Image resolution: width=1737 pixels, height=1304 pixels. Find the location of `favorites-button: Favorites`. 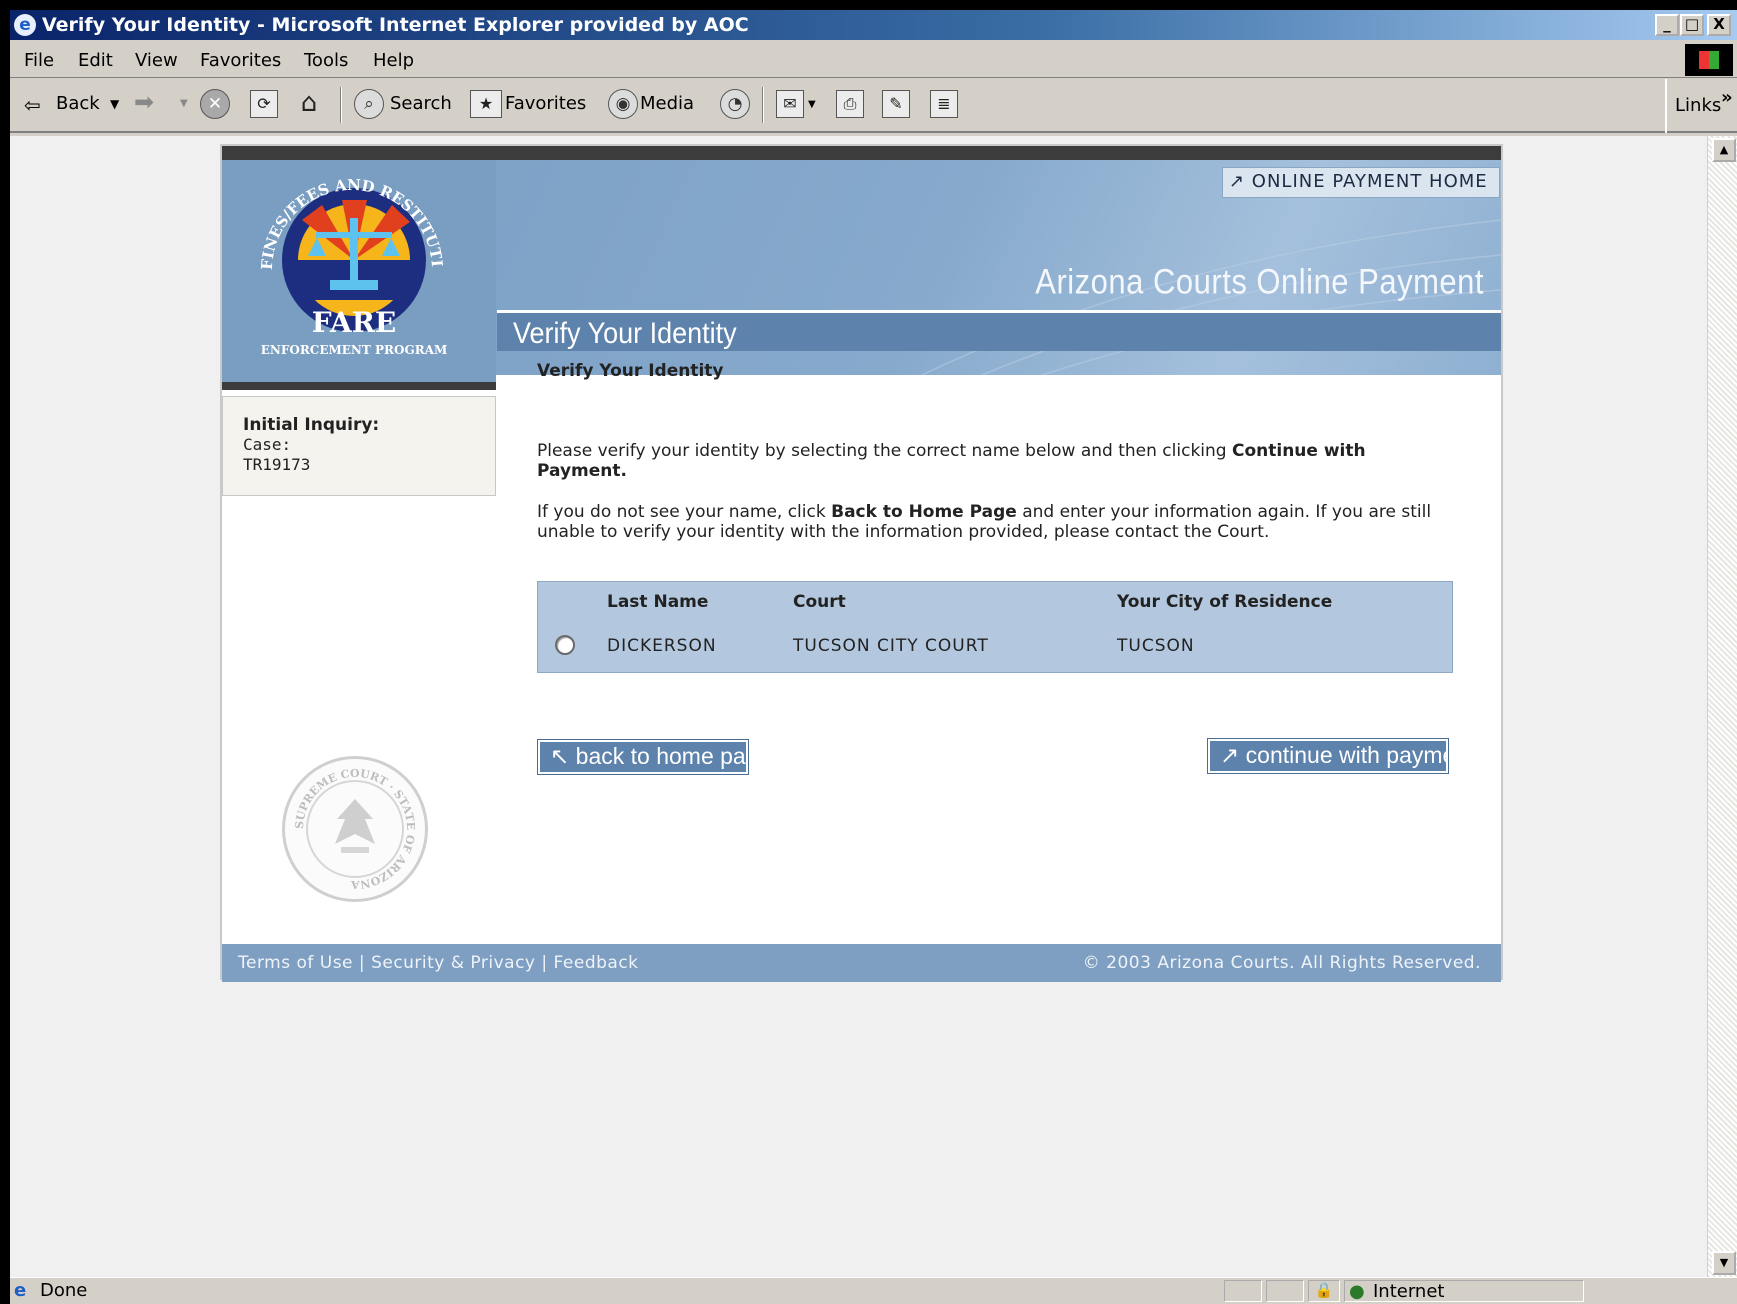

favorites-button: Favorites is located at coordinates (545, 103).